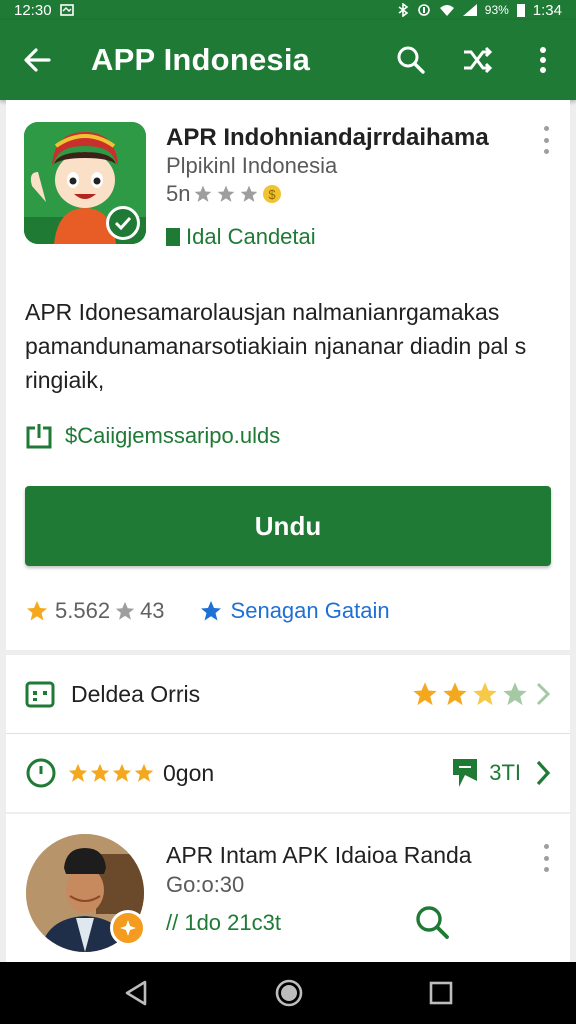  Describe the element at coordinates (39, 436) in the screenshot. I see `open-external-icon` at that location.